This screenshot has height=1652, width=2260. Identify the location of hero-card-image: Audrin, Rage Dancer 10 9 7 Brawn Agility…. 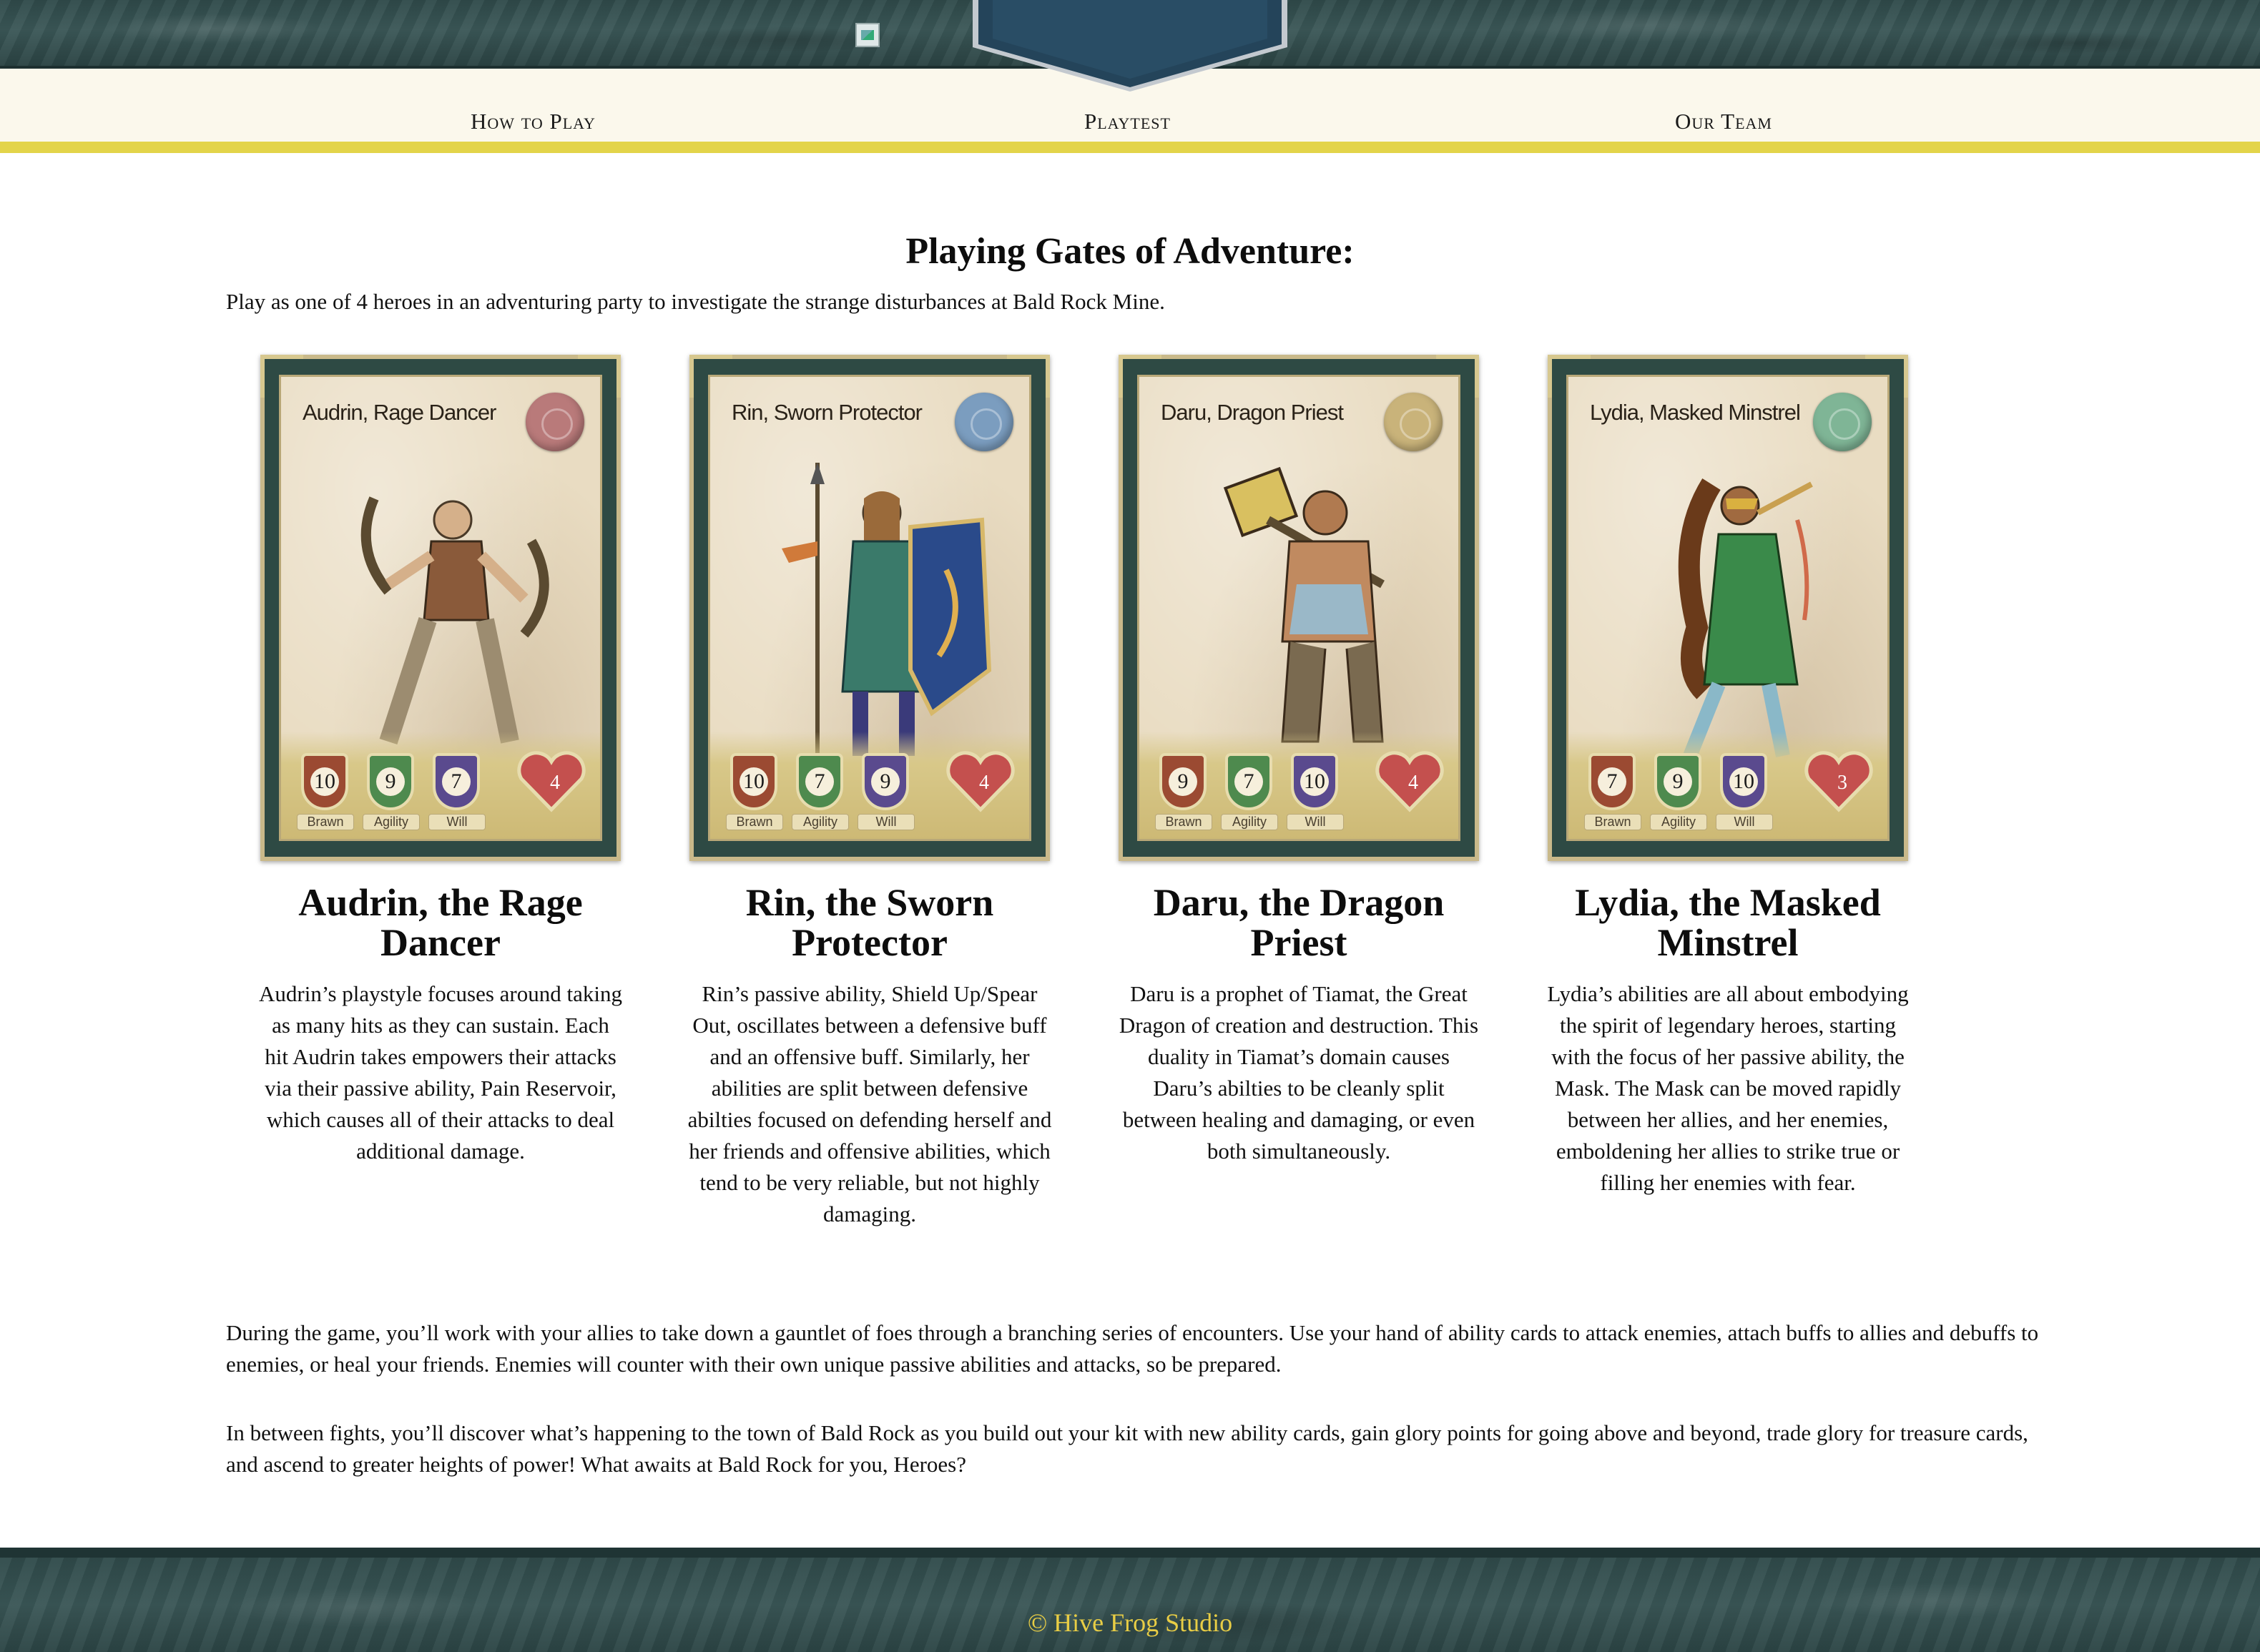
(440, 608).